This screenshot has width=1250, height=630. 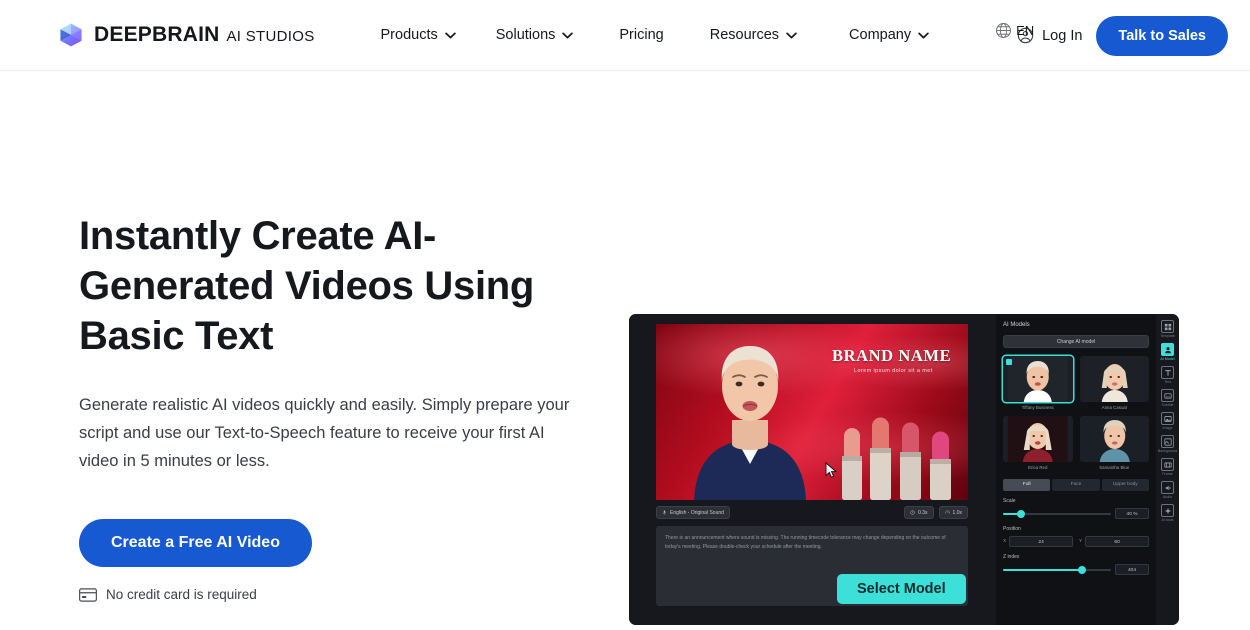 I want to click on z-index-slider, so click(x=1057, y=569).